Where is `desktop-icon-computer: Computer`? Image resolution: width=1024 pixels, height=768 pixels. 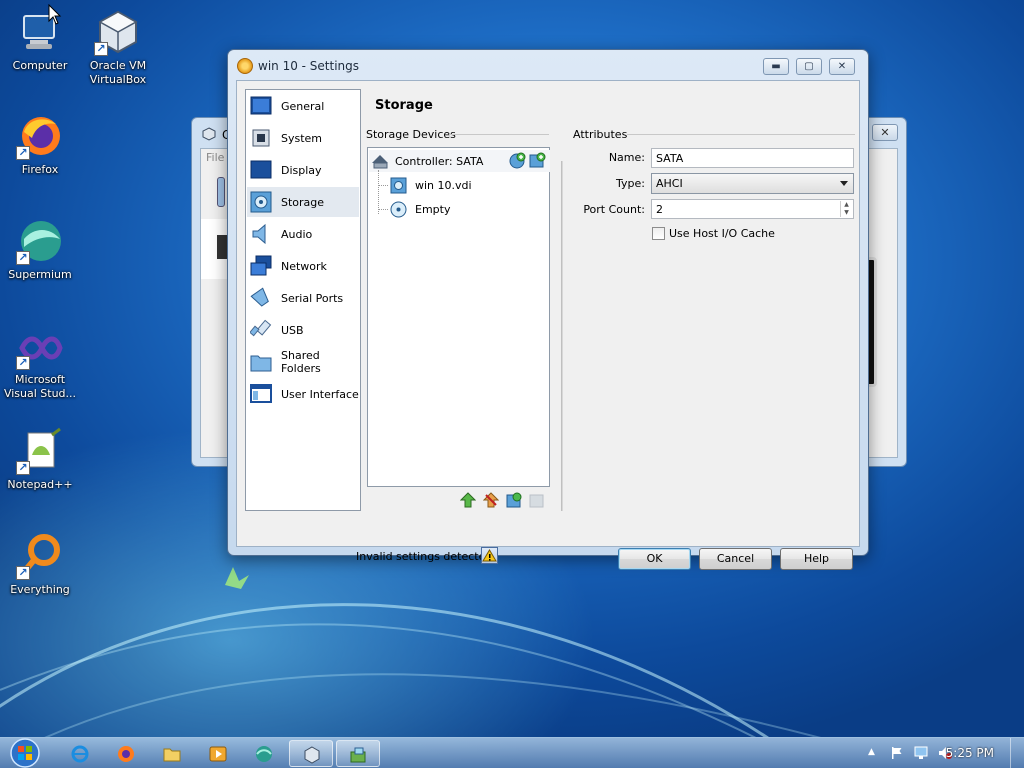
desktop-icon-computer: Computer is located at coordinates (40, 40).